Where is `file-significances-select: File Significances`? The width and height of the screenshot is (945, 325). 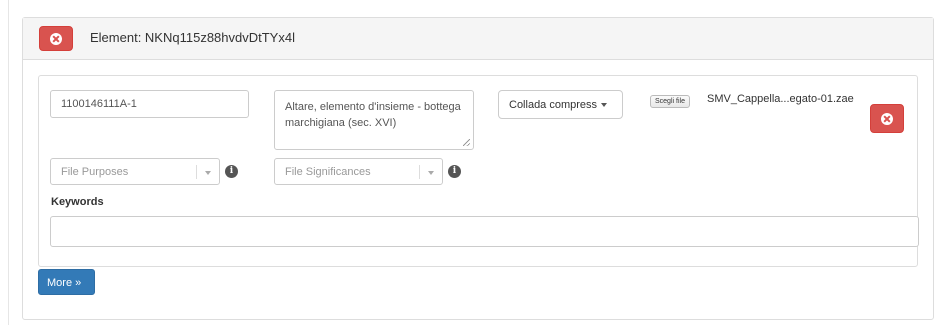 file-significances-select: File Significances is located at coordinates (358, 171).